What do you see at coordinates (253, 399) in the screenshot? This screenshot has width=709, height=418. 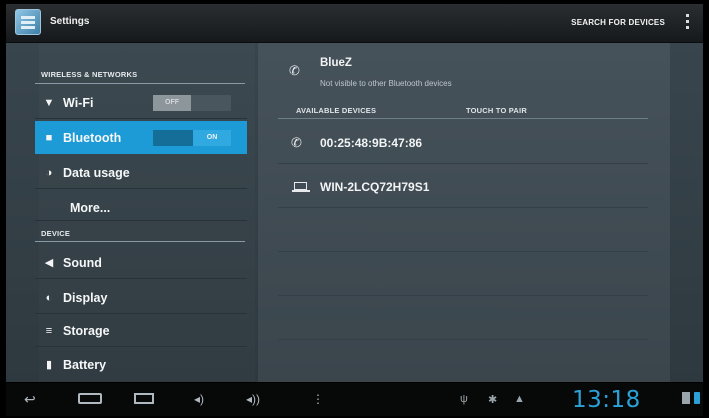 I see `volume-up-icon: ◂))` at bounding box center [253, 399].